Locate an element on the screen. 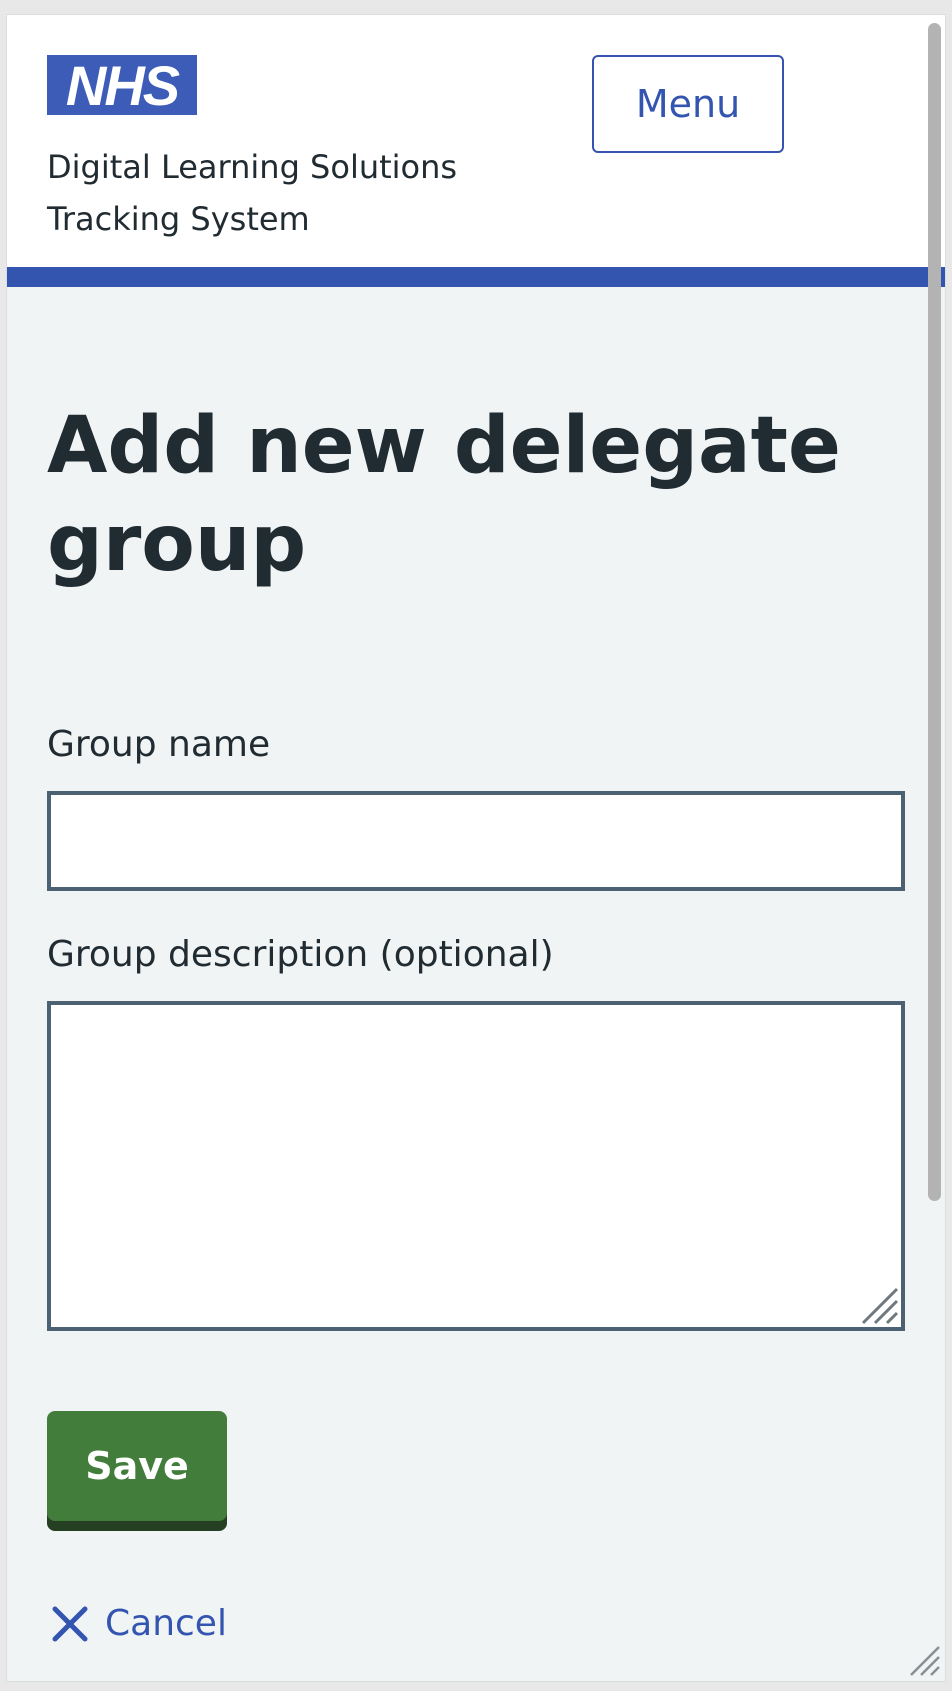 The image size is (952, 1691). nhs-logo-text: NHS is located at coordinates (122, 85).